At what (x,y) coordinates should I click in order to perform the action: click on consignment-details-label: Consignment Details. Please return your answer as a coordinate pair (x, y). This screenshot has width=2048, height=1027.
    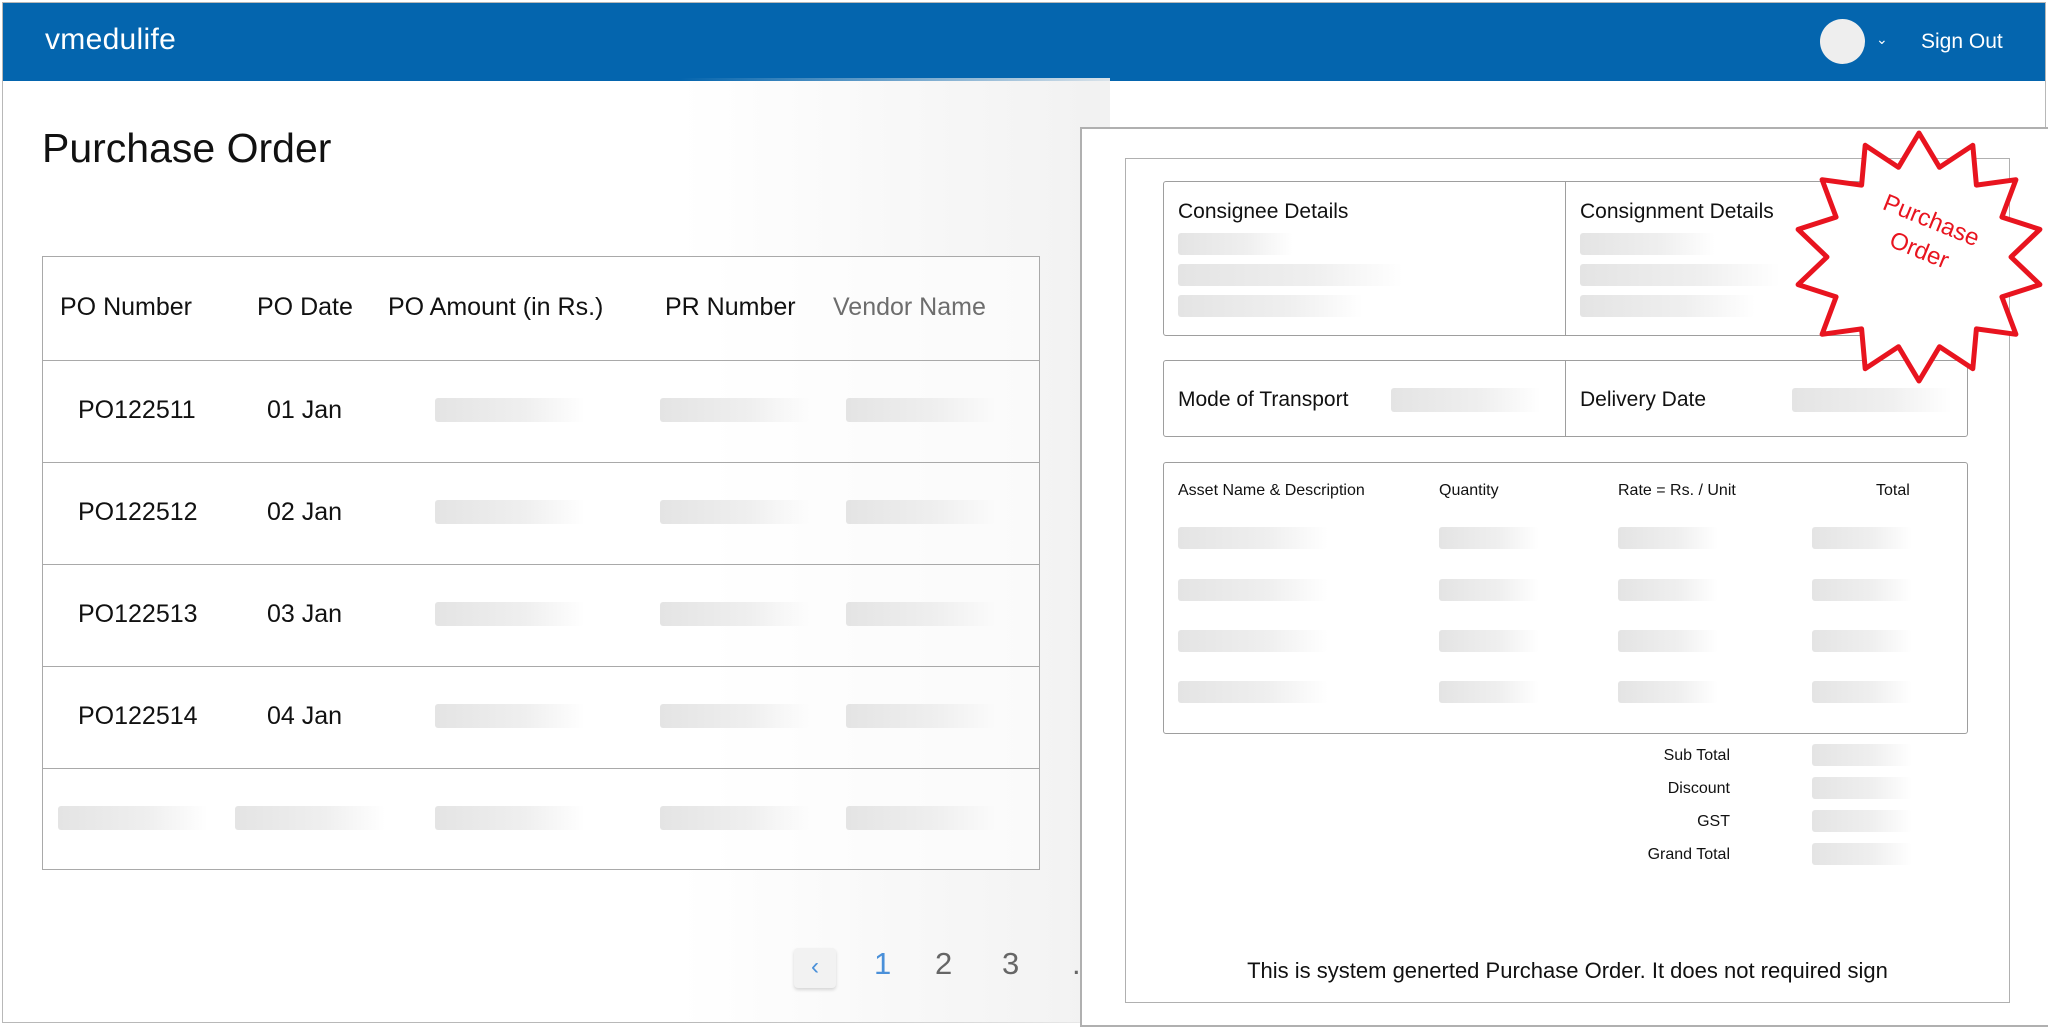
    Looking at the image, I should click on (1677, 211).